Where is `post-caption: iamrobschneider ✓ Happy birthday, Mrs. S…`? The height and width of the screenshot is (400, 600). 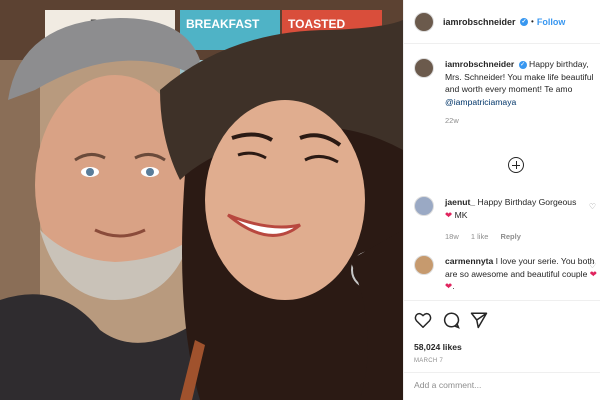 post-caption: iamrobschneider ✓ Happy birthday, Mrs. S… is located at coordinates (507, 93).